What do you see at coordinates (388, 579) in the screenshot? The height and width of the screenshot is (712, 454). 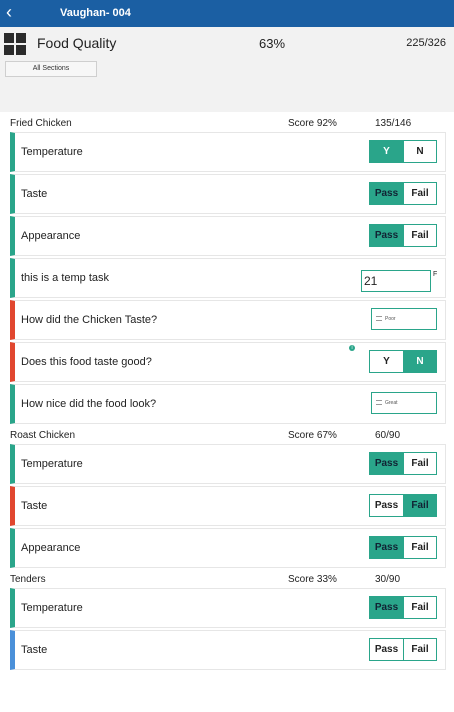 I see `section-fraction: 30/90` at bounding box center [388, 579].